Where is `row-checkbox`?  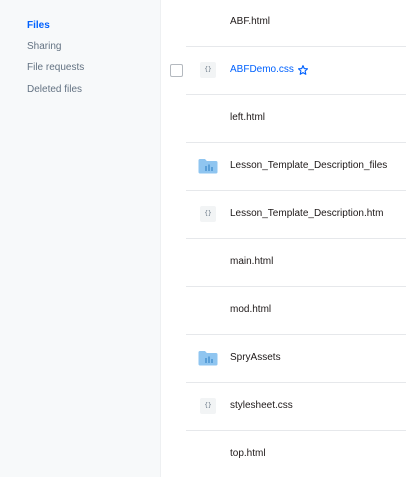
row-checkbox is located at coordinates (176, 70).